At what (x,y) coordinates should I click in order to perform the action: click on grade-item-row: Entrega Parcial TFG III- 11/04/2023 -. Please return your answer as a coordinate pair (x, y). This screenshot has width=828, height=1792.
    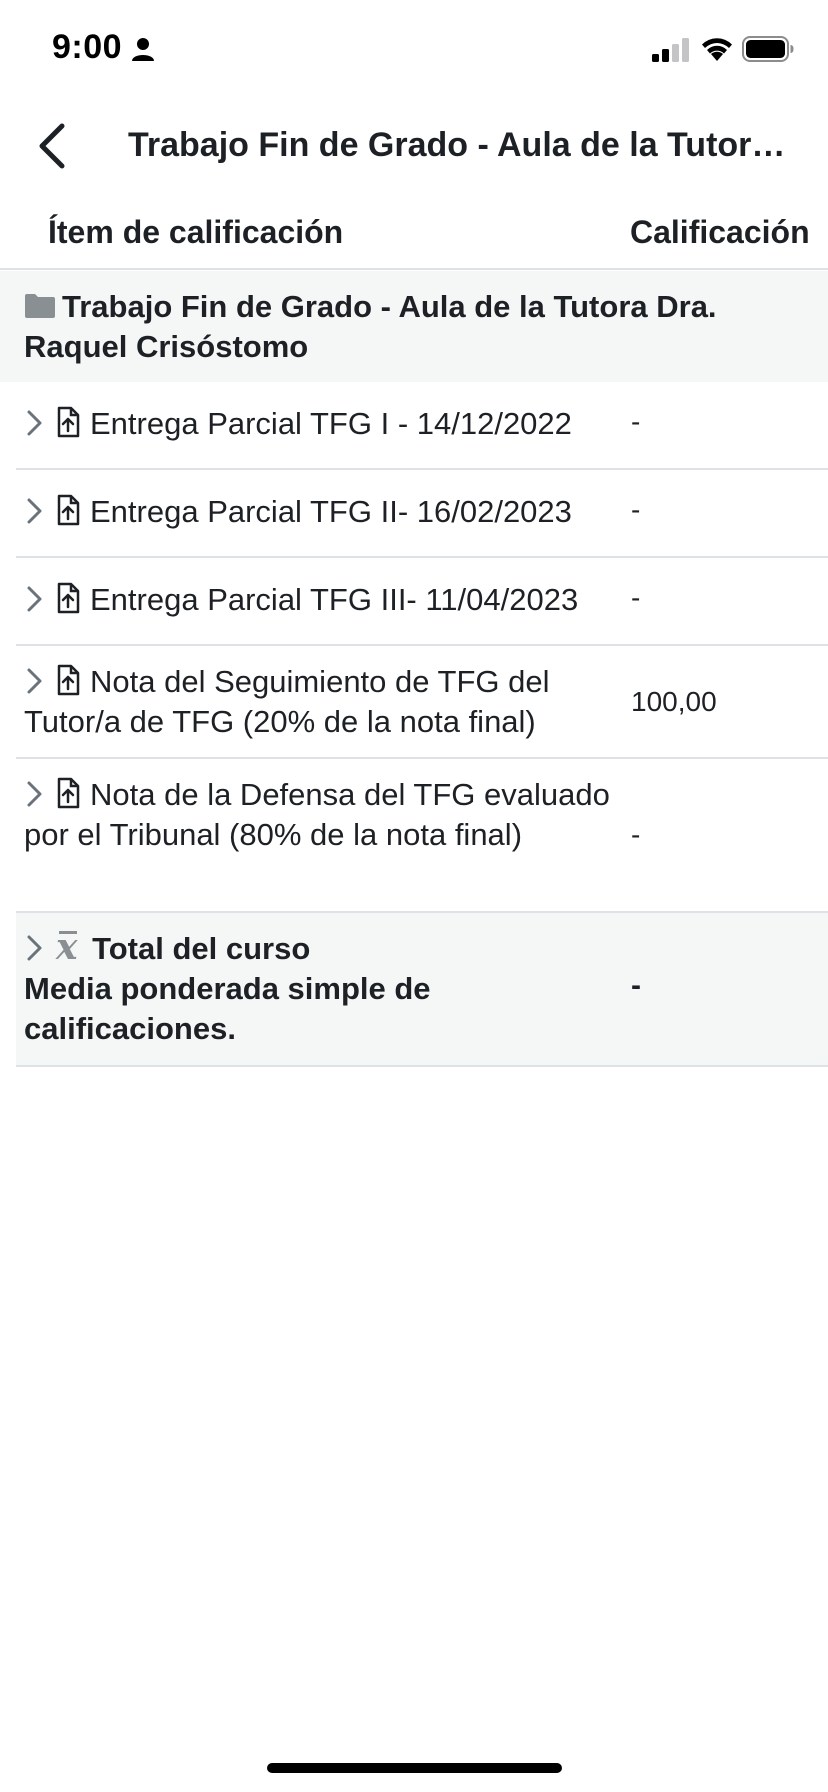
    Looking at the image, I should click on (422, 602).